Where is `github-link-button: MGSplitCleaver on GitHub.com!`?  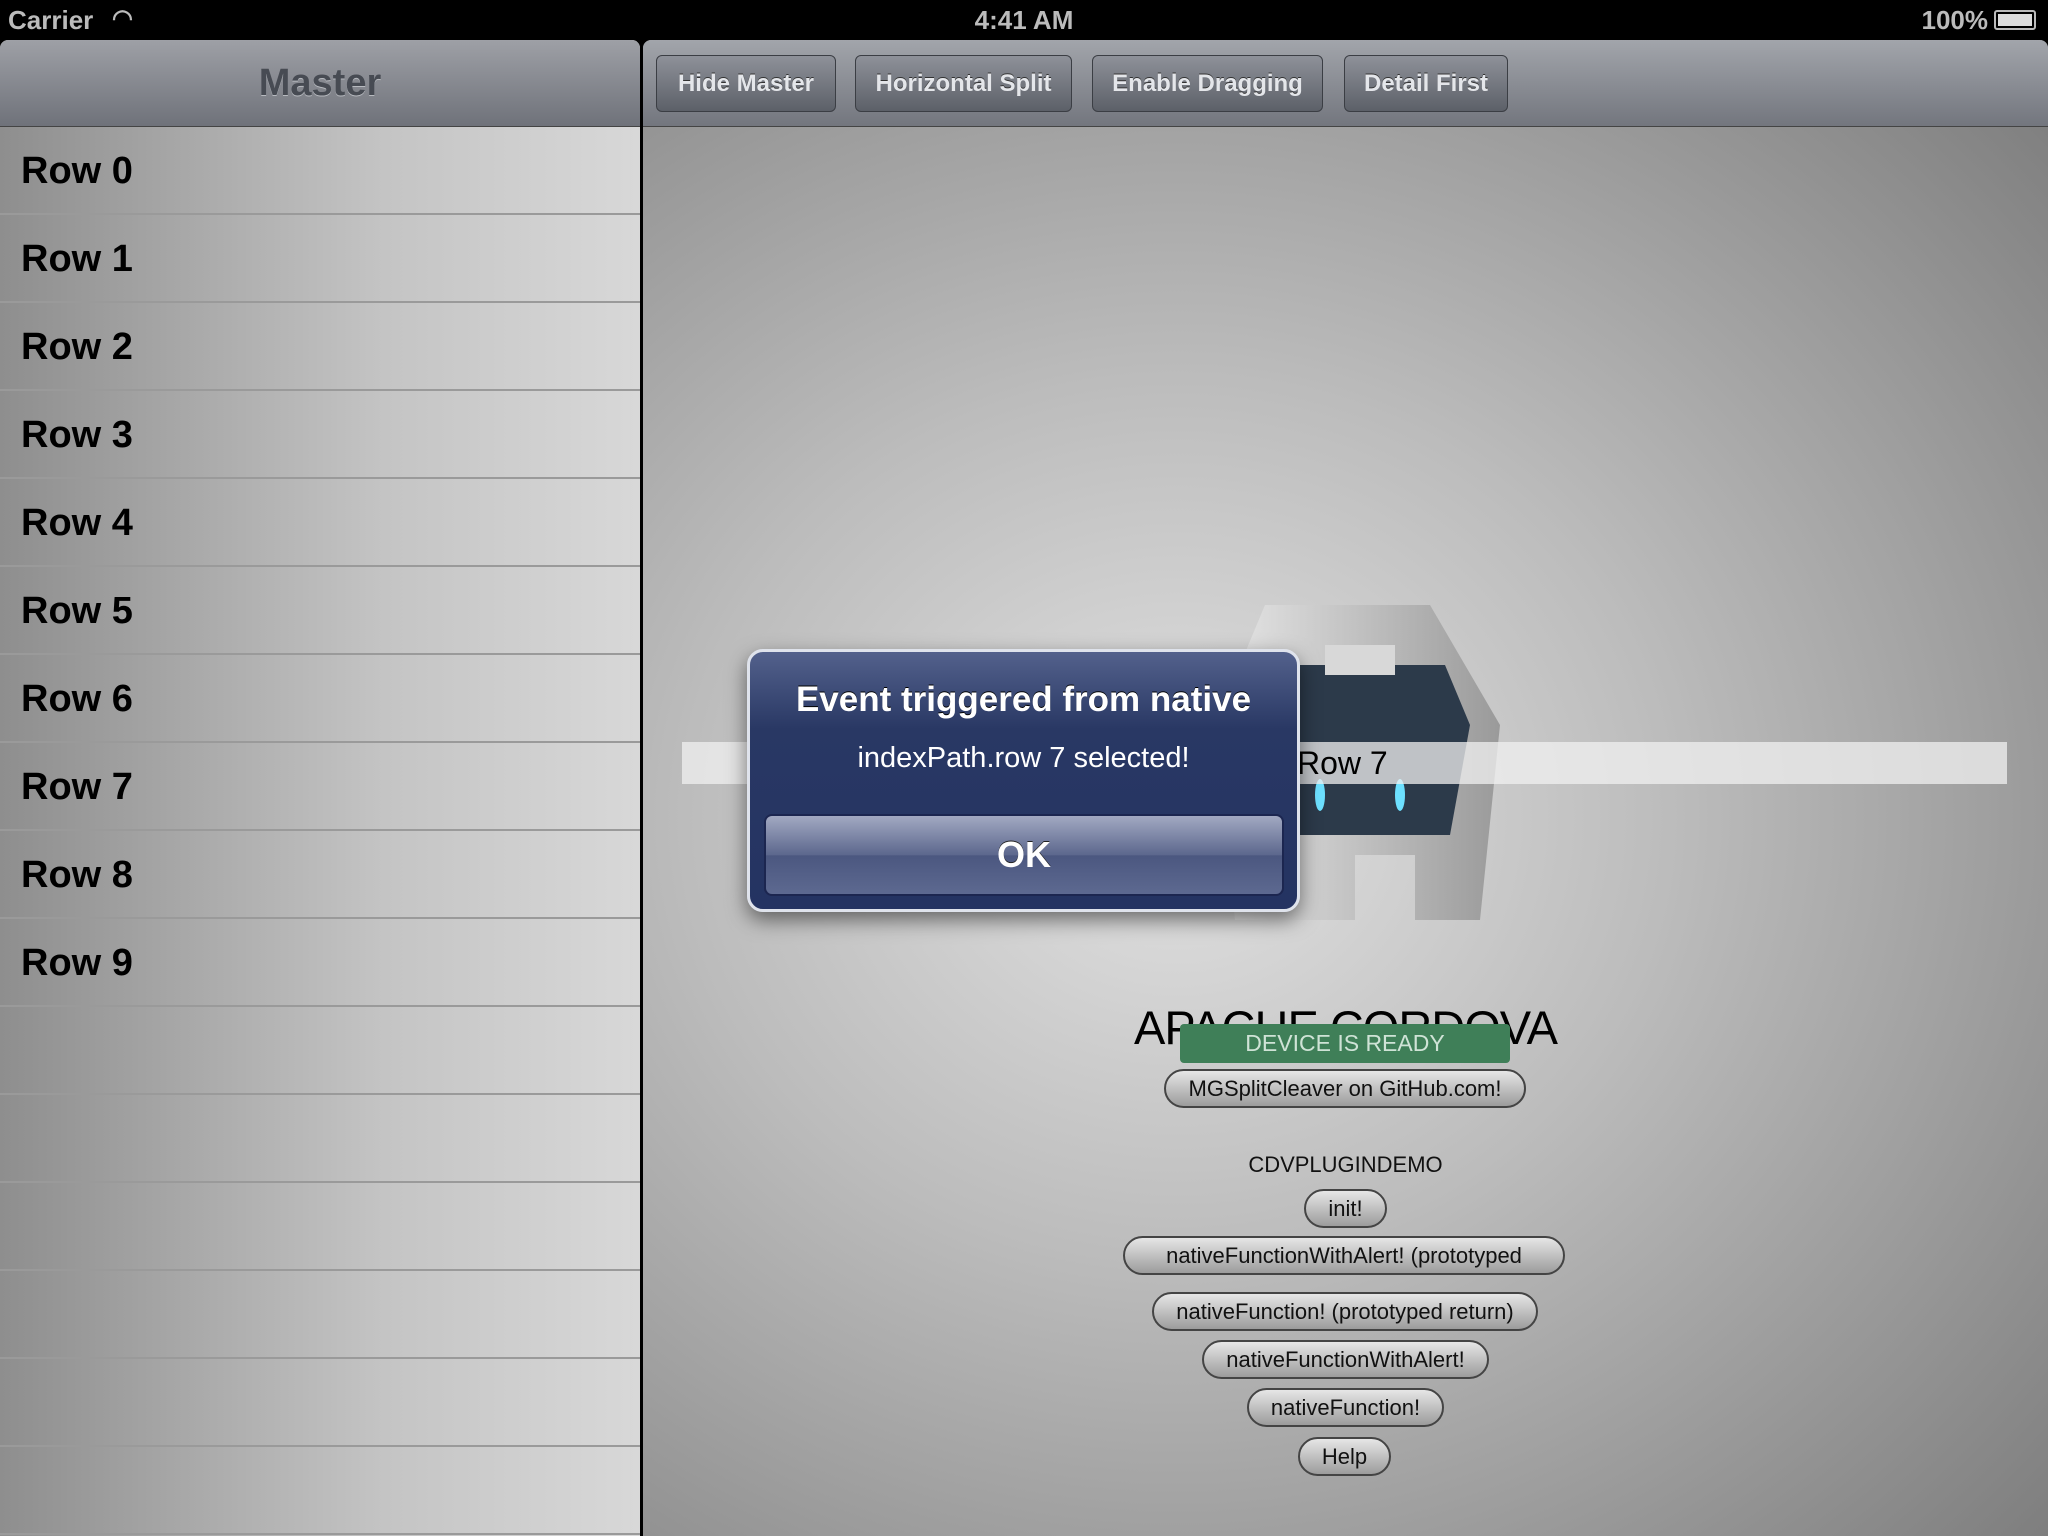 github-link-button: MGSplitCleaver on GitHub.com! is located at coordinates (1345, 1088).